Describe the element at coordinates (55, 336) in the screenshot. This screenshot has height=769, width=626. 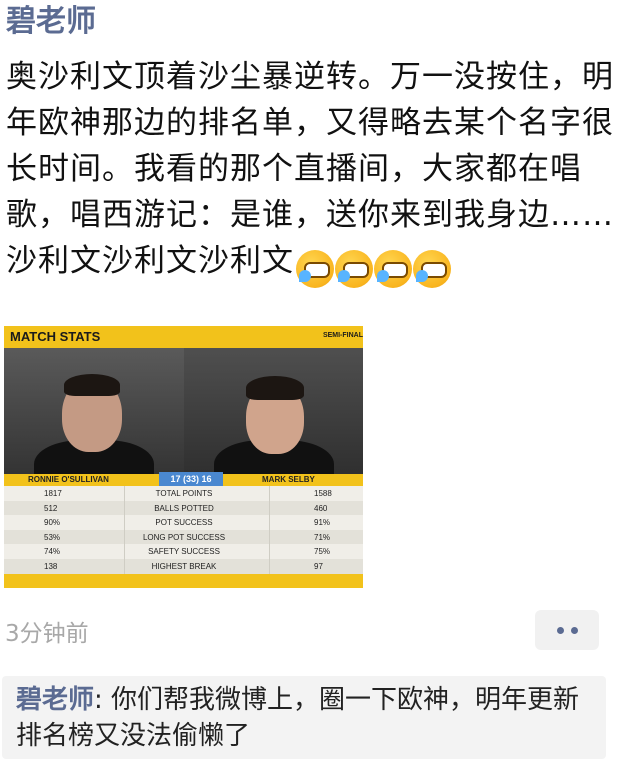
I see `stats-title: MATCH STATS` at that location.